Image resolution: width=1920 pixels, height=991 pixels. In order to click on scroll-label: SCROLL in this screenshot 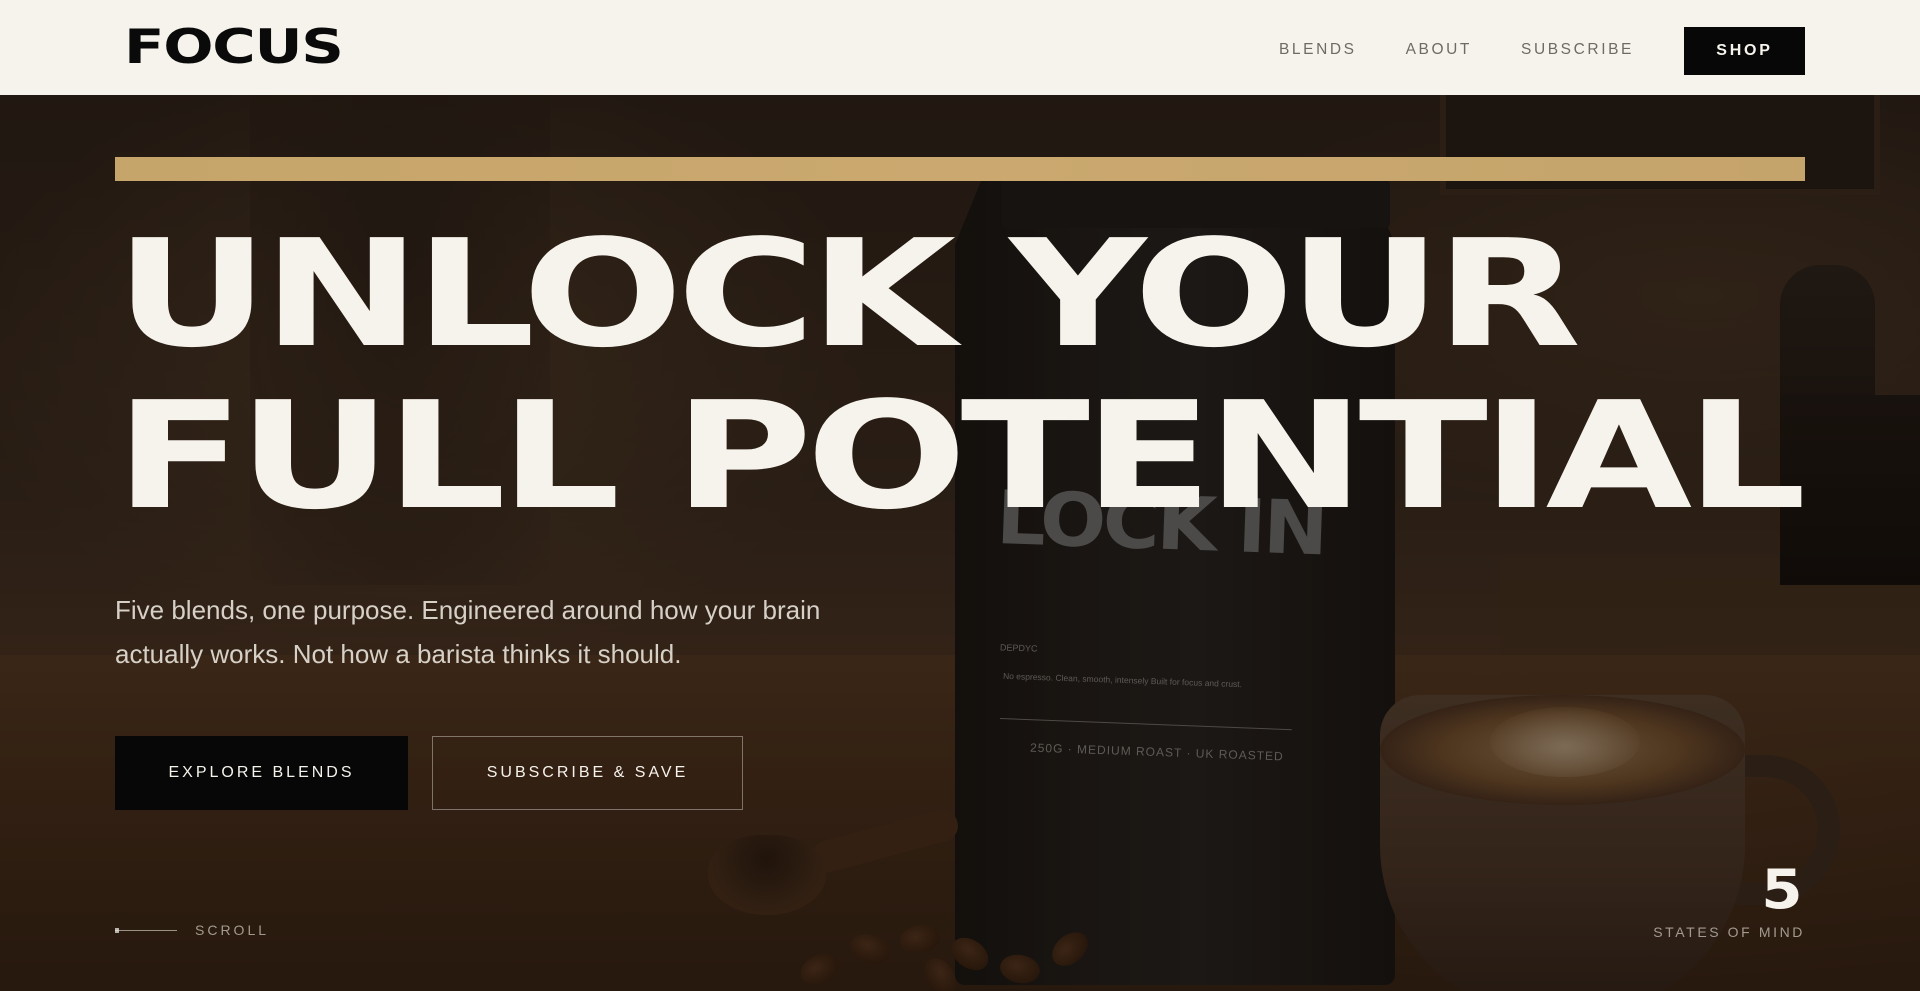, I will do `click(232, 930)`.